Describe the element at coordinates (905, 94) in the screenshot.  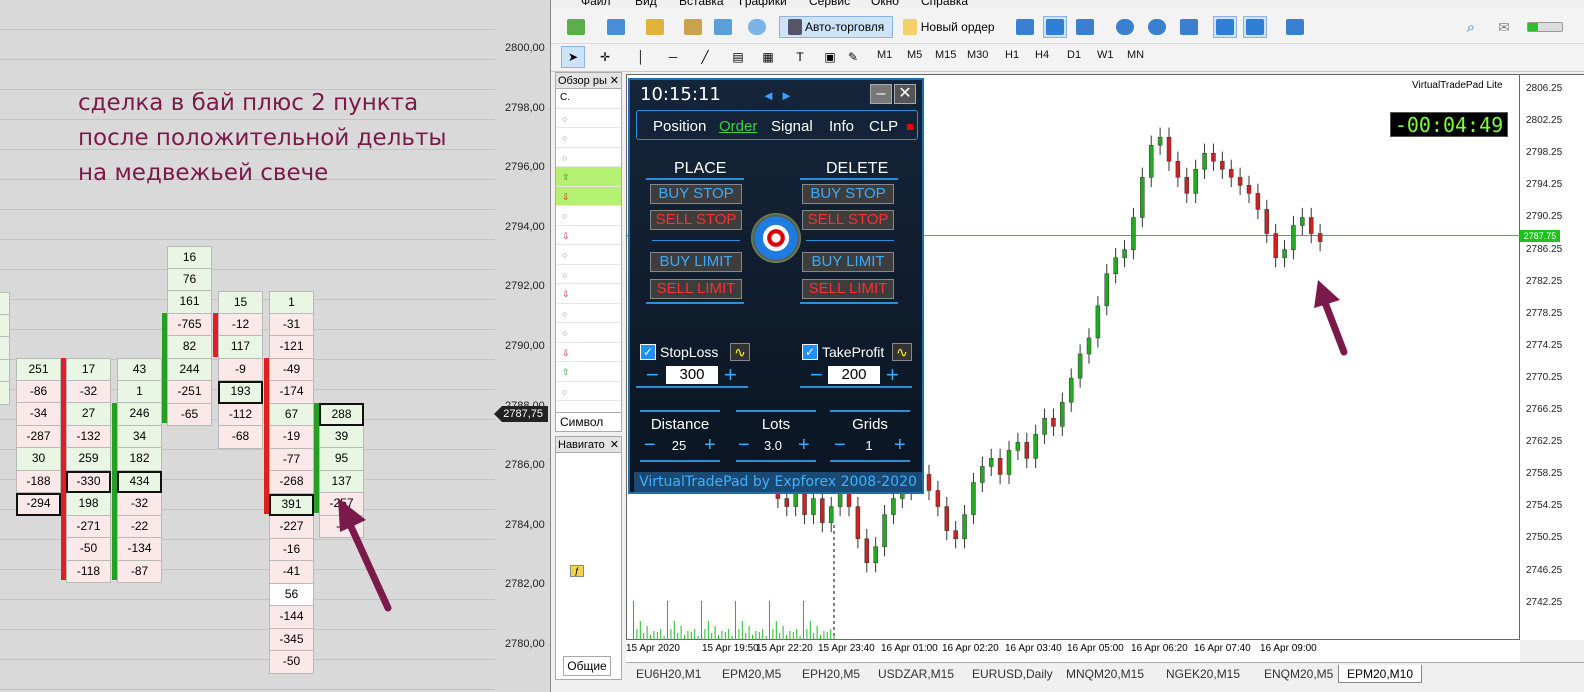
I see `vtp-close-button: ✕` at that location.